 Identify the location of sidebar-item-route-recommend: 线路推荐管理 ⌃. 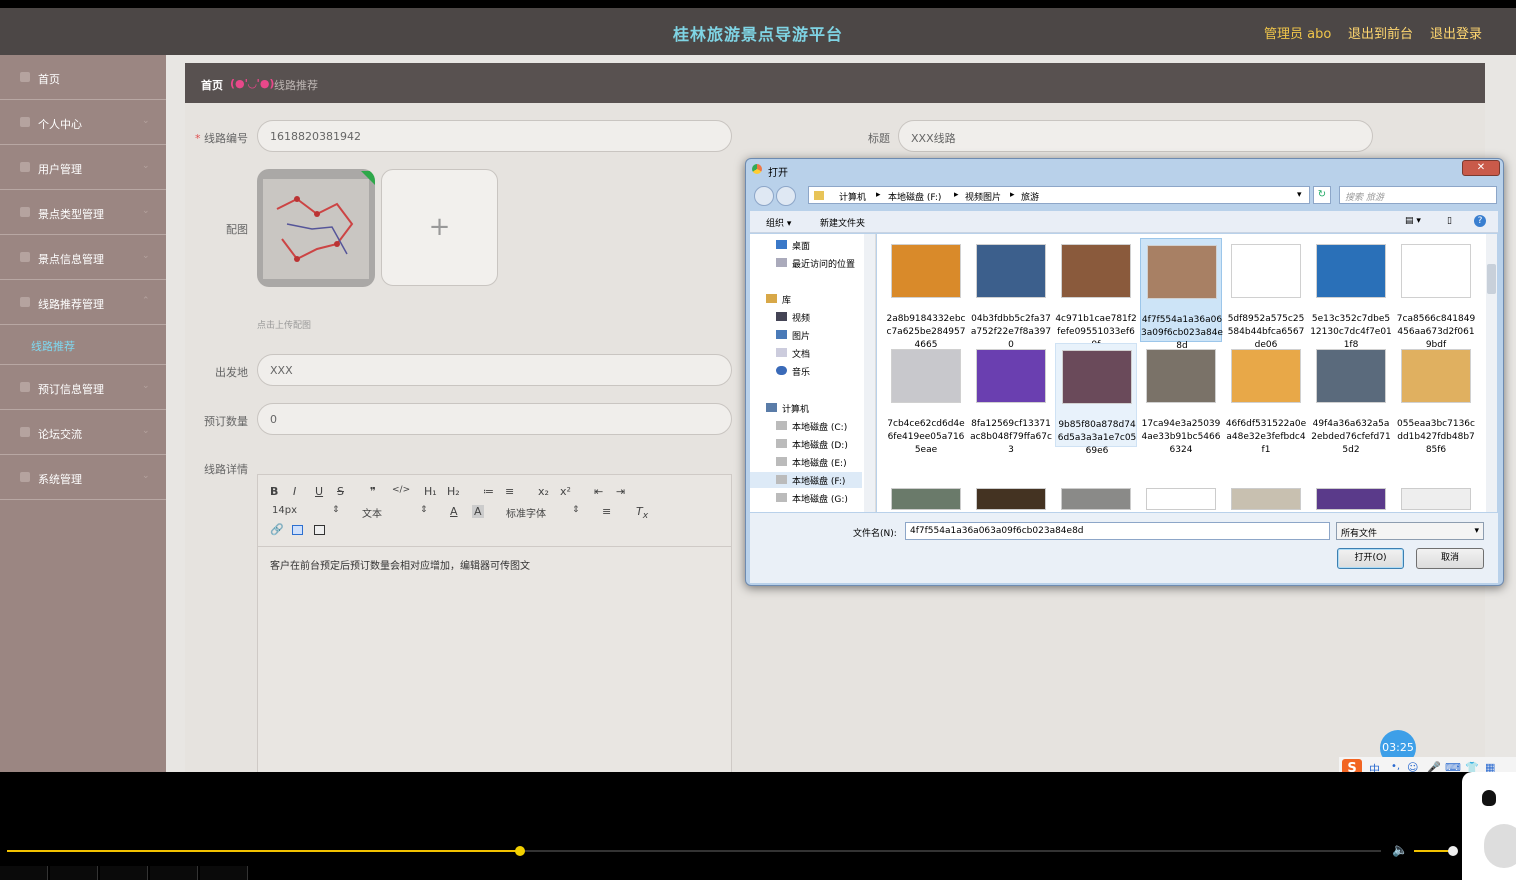
(83, 302).